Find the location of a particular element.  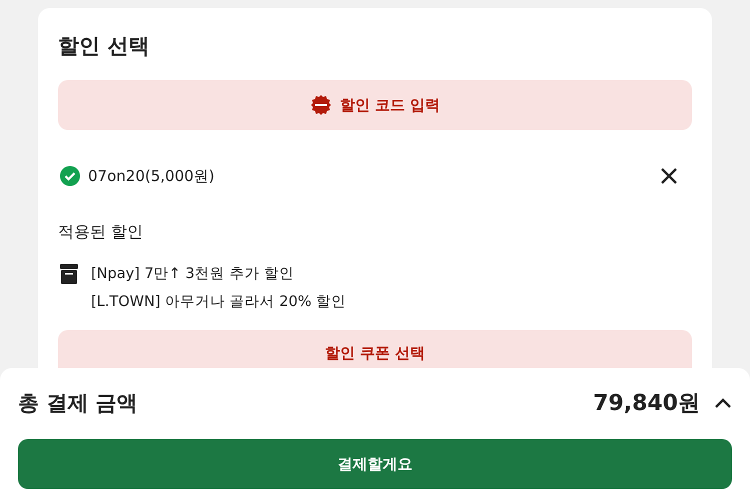

pay-button: 결제할게요 is located at coordinates (375, 464).